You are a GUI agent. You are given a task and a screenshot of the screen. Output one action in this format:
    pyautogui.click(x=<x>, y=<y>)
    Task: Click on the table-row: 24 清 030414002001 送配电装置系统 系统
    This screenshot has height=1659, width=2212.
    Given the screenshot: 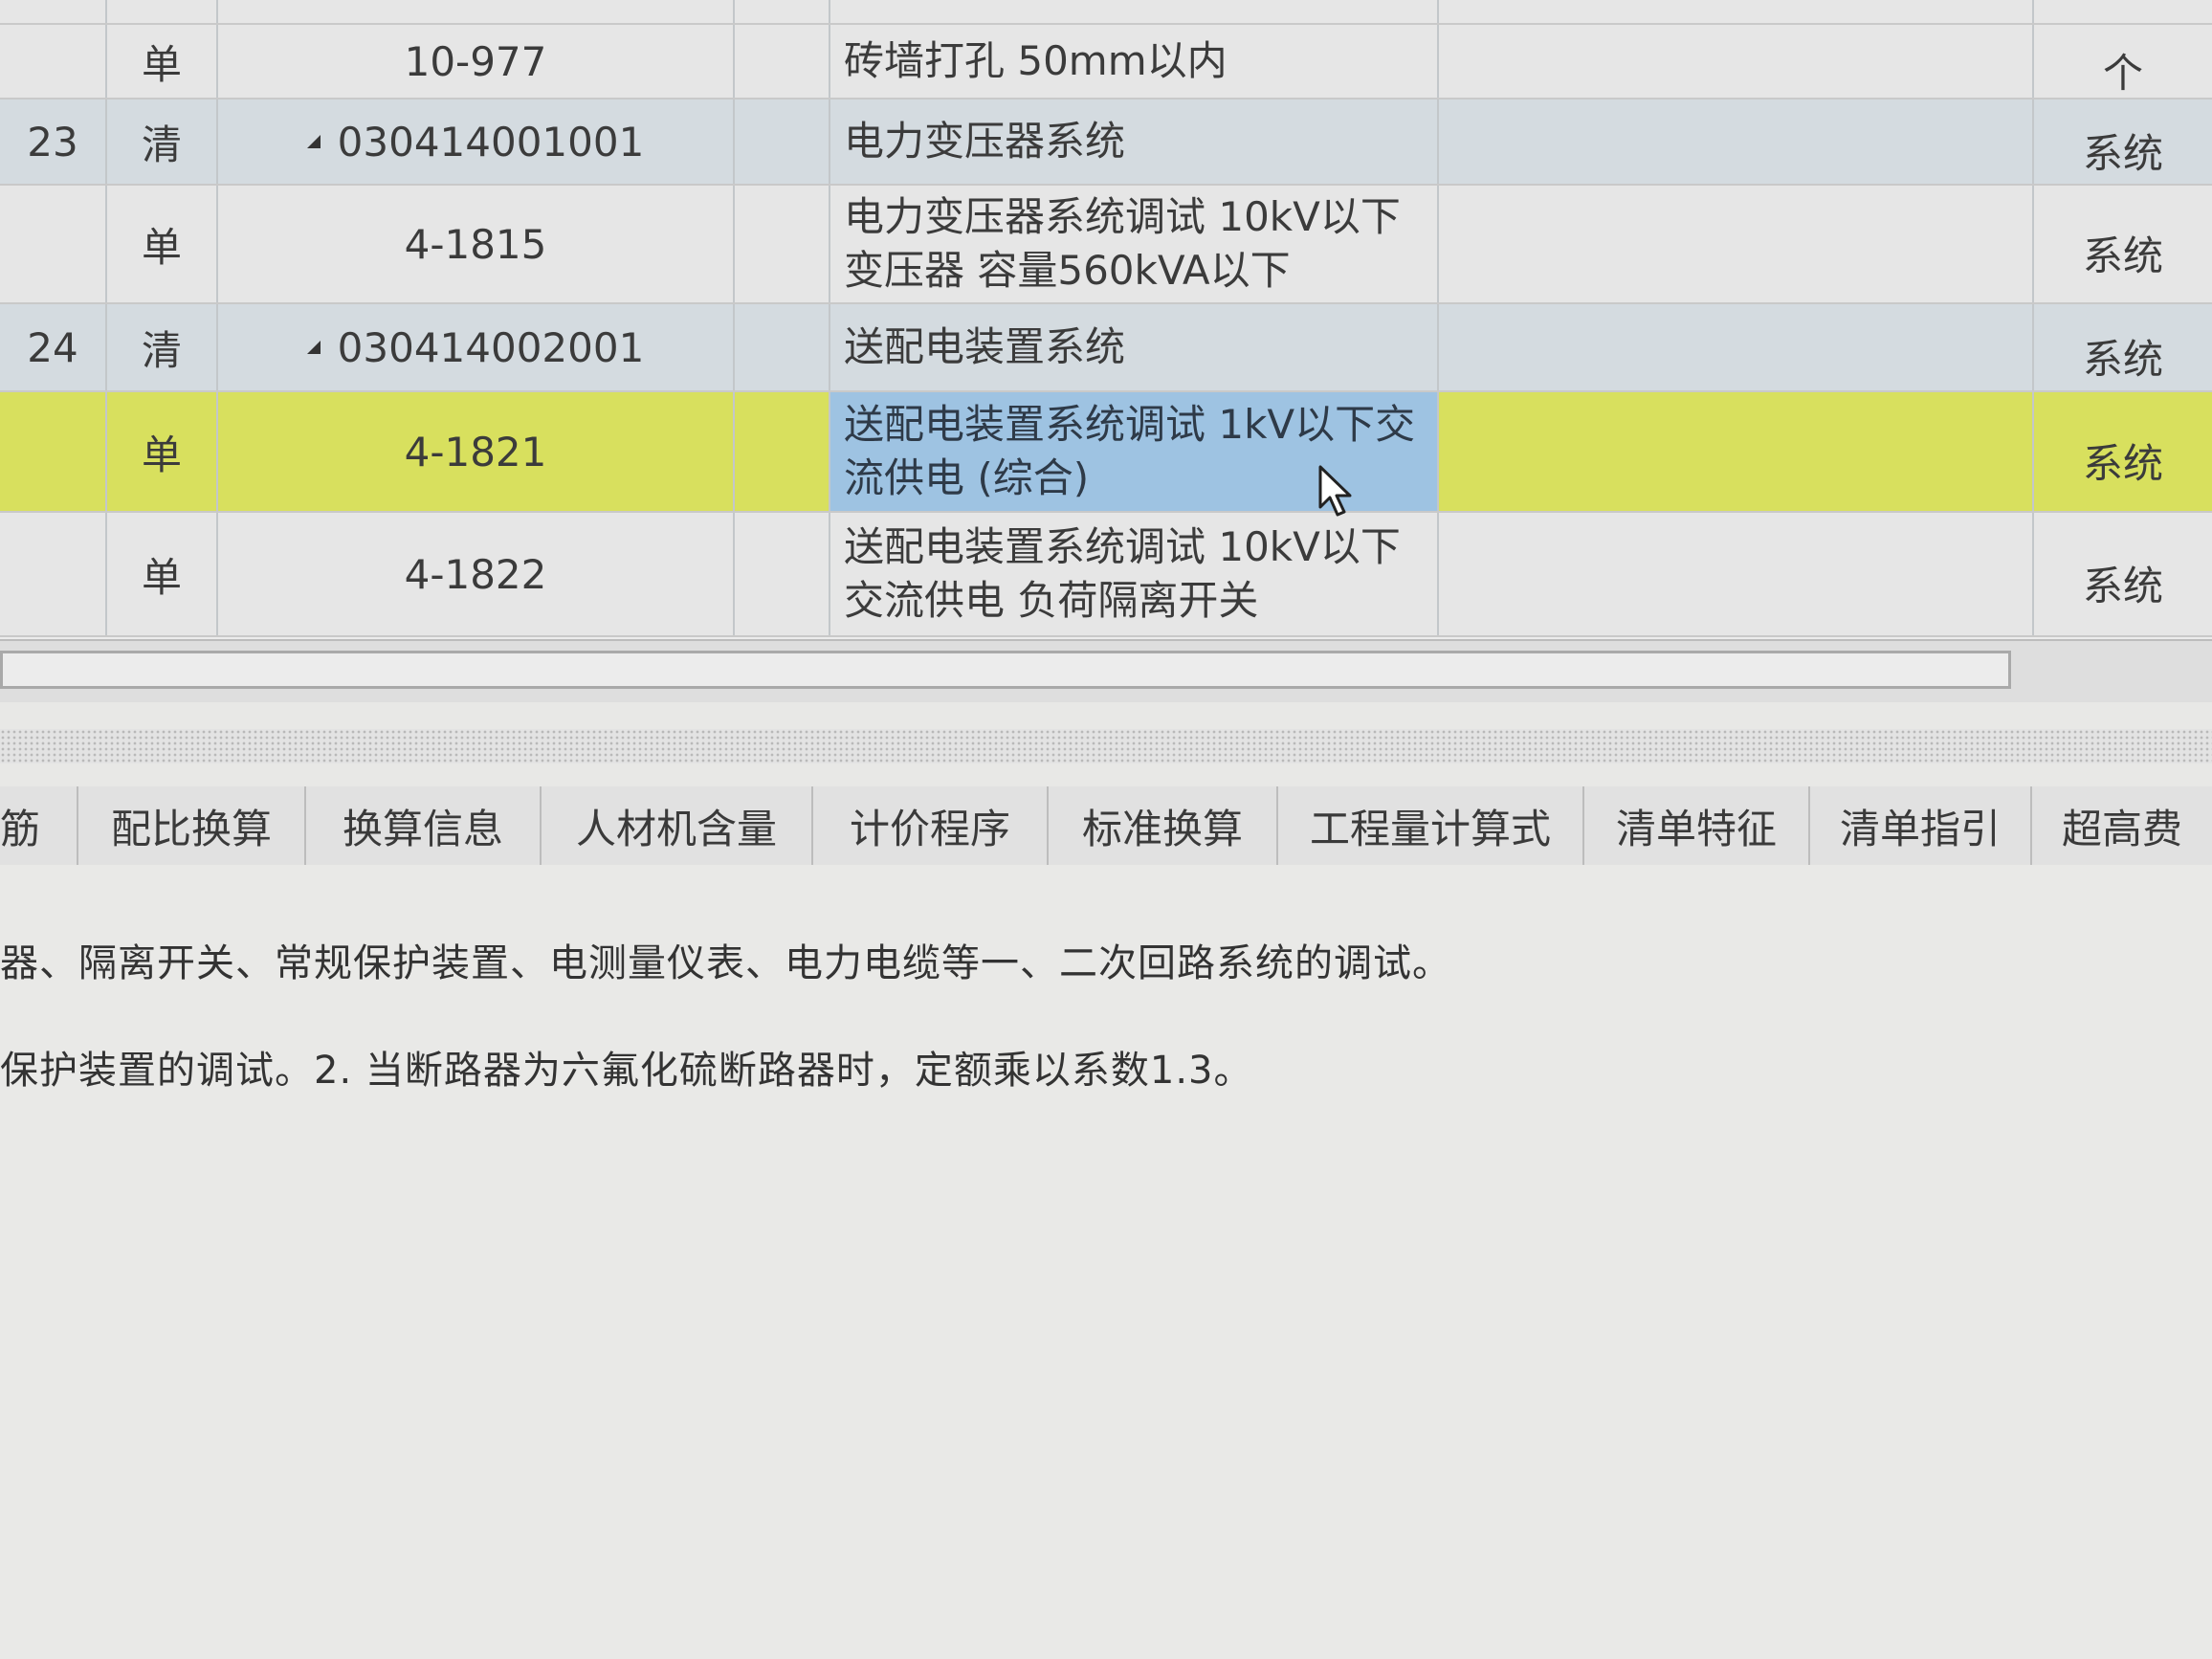 What is the action you would take?
    pyautogui.click(x=1106, y=348)
    